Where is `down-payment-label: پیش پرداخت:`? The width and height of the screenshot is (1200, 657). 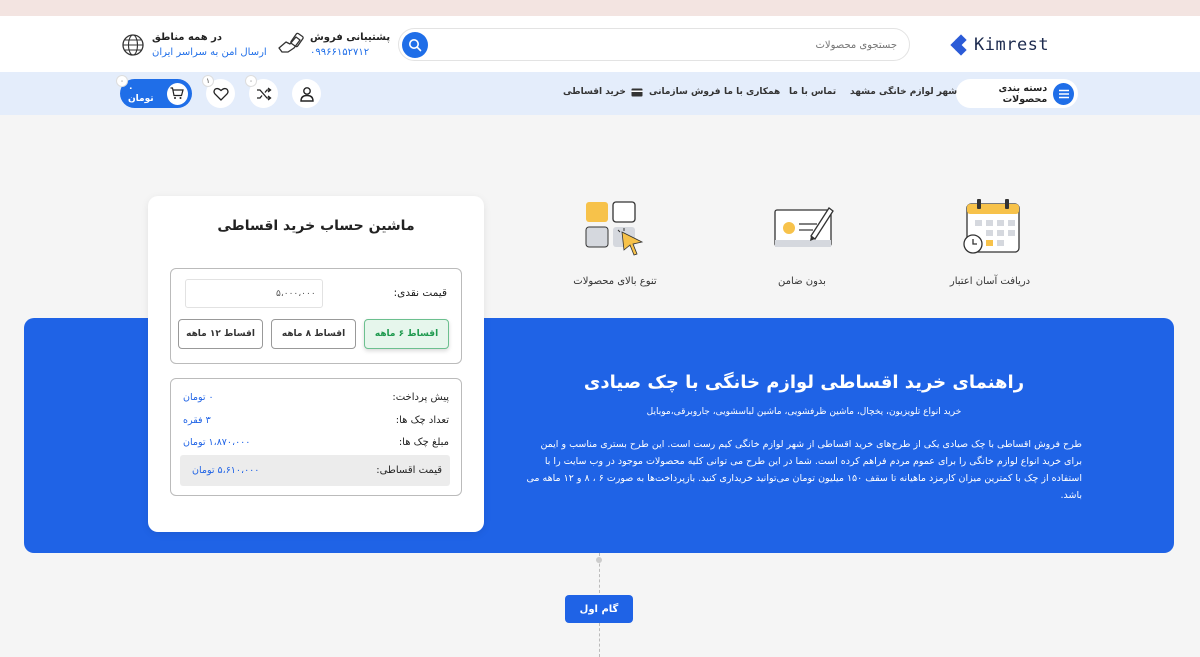 down-payment-label: پیش پرداخت: is located at coordinates (420, 397).